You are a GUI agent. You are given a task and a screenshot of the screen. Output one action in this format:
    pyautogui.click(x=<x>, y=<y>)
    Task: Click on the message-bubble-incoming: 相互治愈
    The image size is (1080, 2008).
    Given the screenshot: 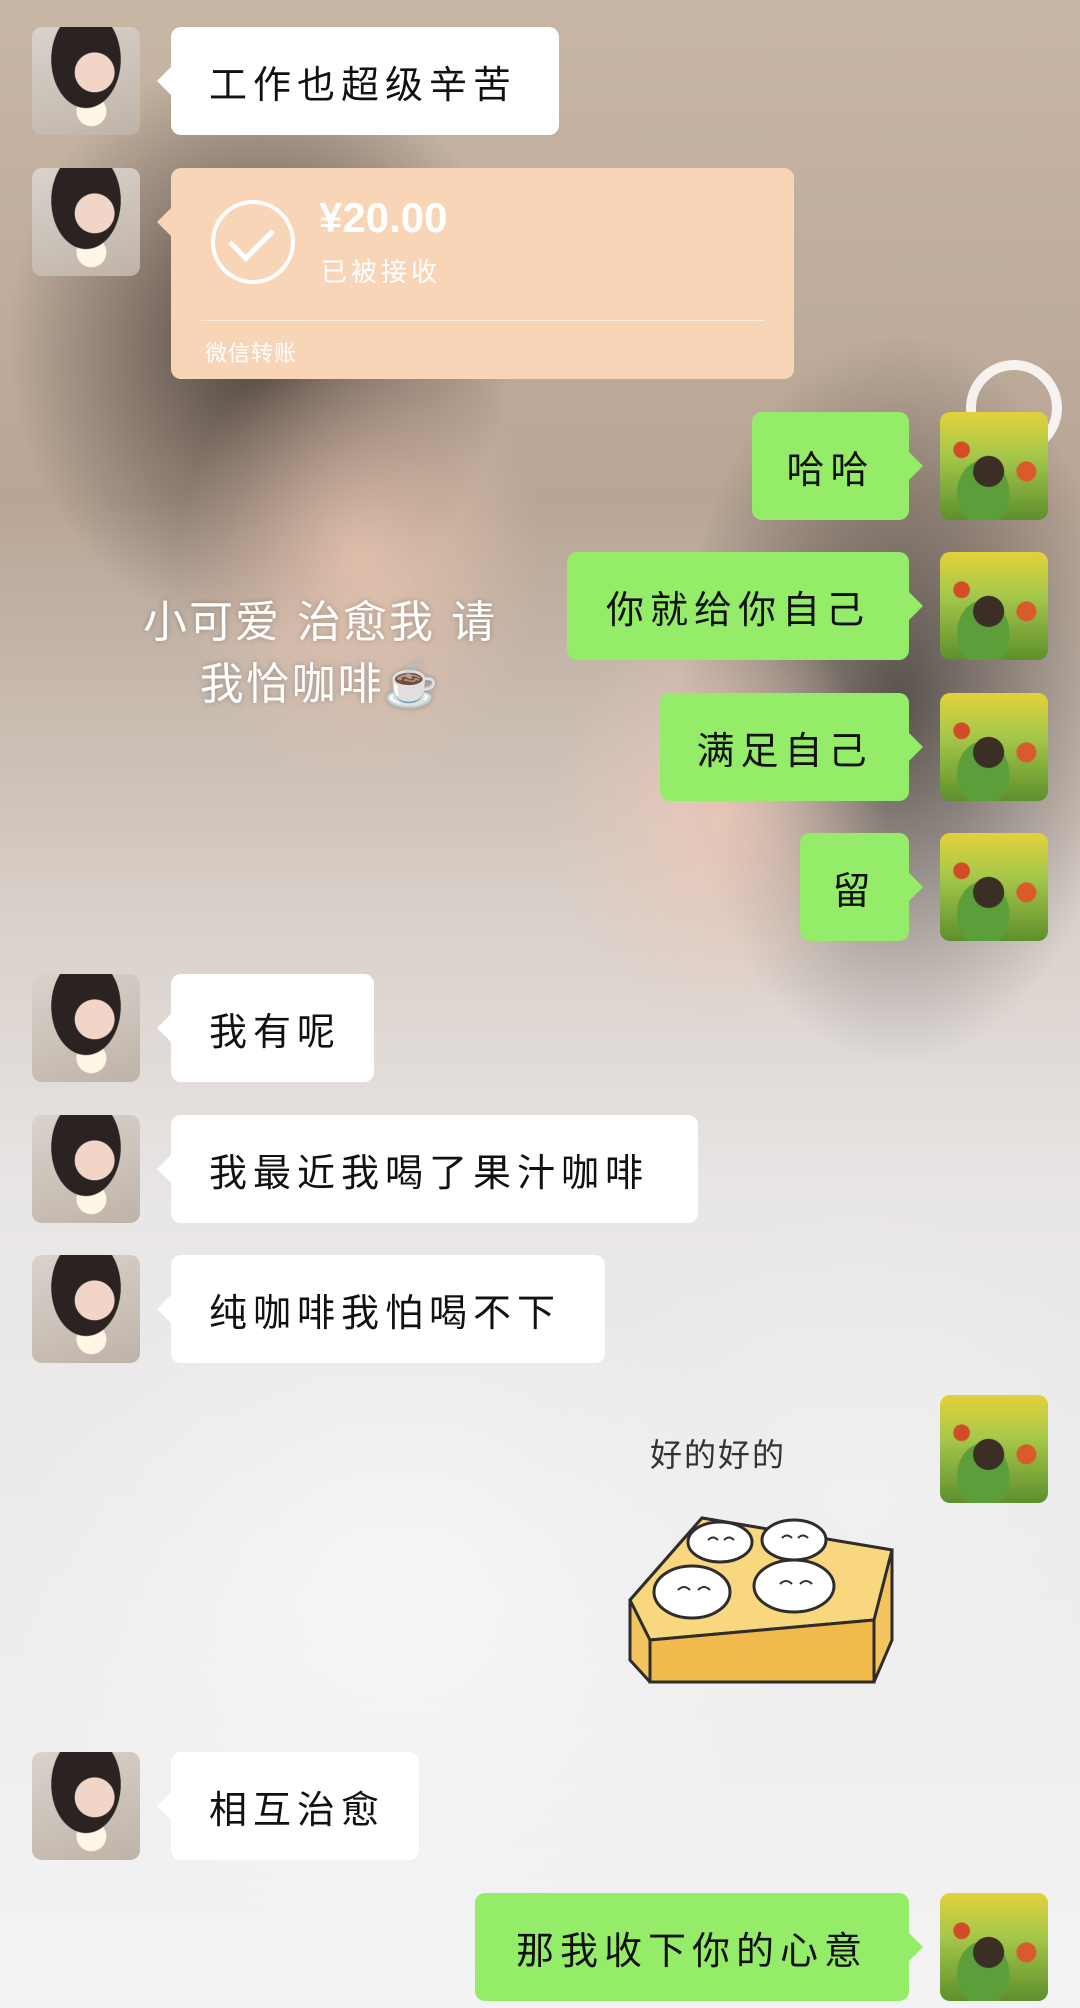 What is the action you would take?
    pyautogui.click(x=288, y=1806)
    